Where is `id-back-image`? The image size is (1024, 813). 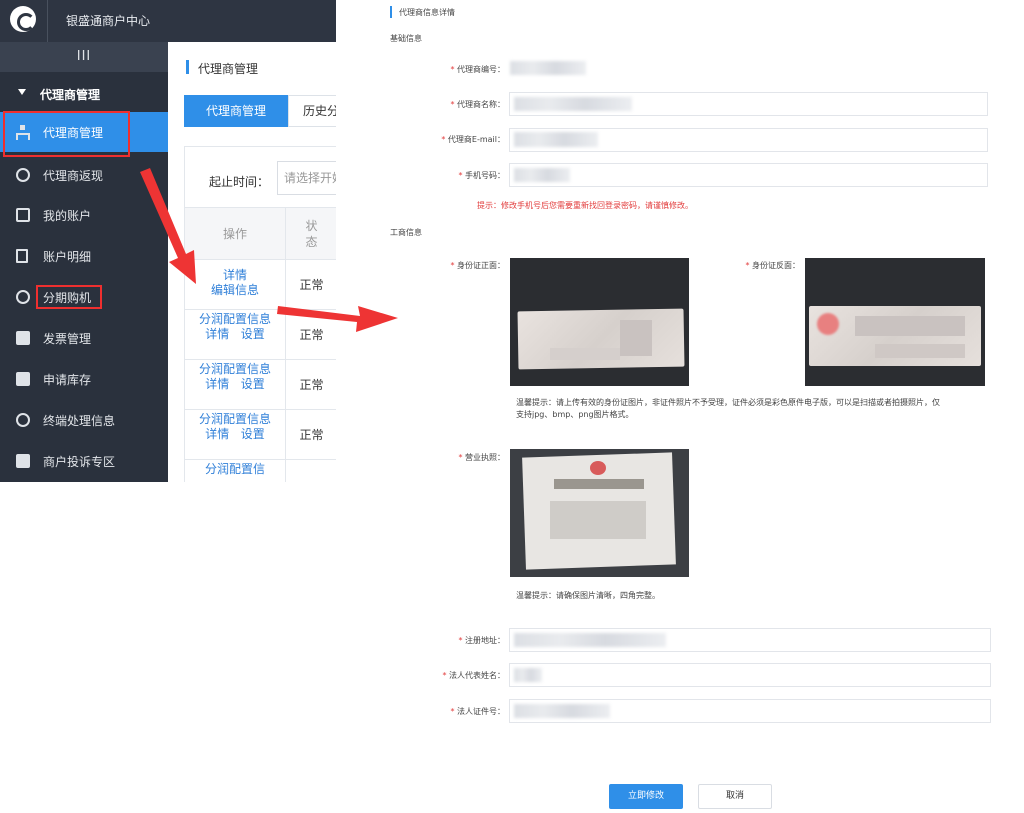 id-back-image is located at coordinates (895, 322).